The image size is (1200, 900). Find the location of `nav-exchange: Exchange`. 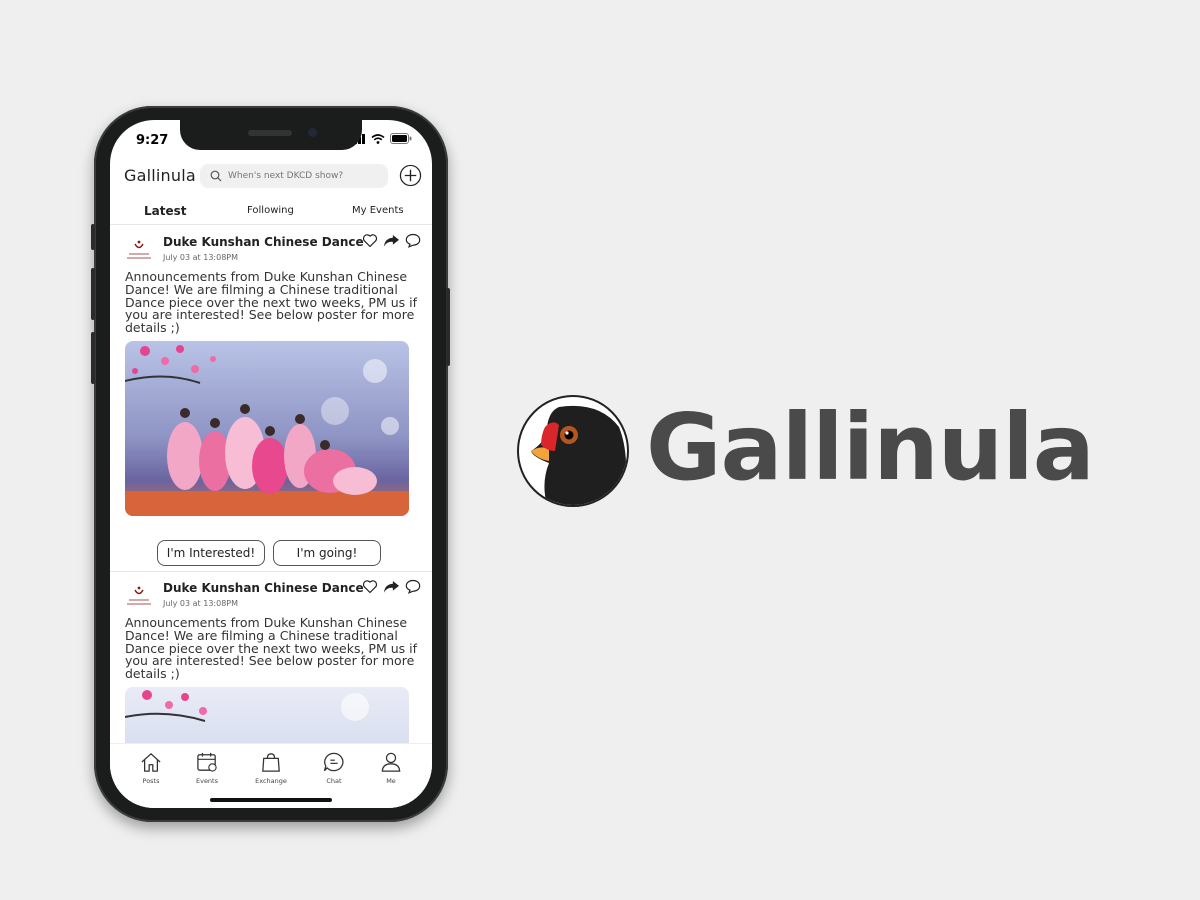

nav-exchange: Exchange is located at coordinates (271, 768).